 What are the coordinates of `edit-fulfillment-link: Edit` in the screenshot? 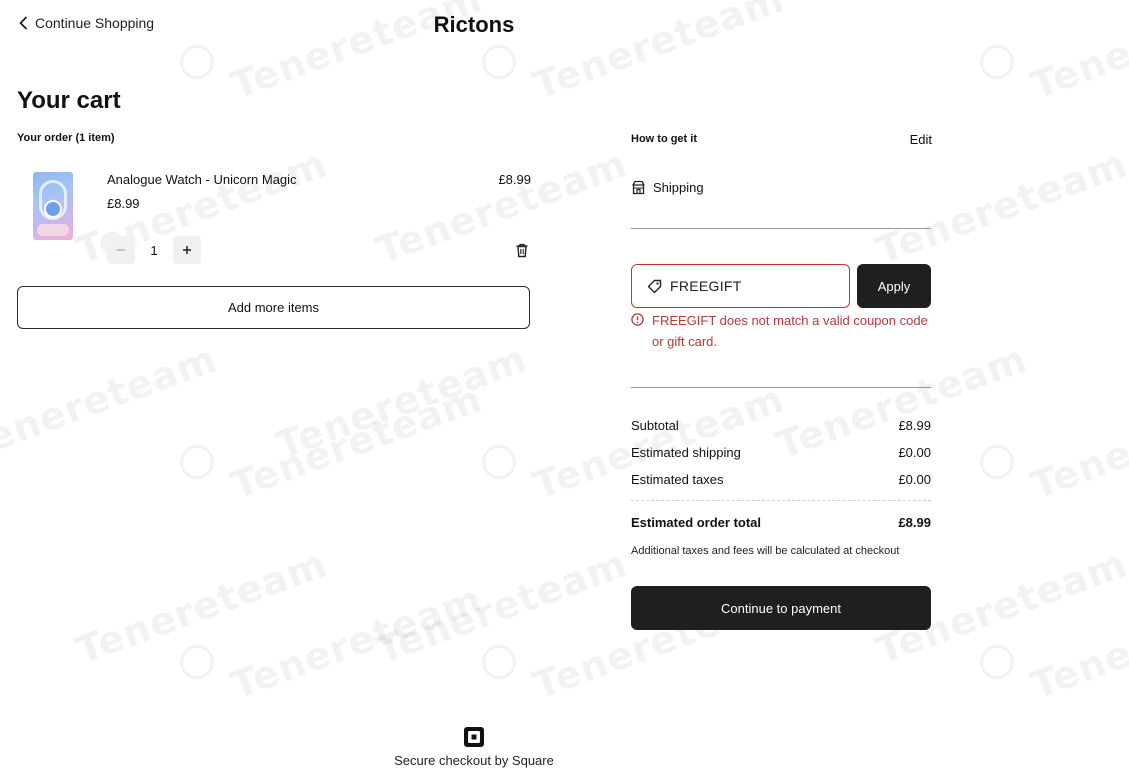 It's located at (906, 139).